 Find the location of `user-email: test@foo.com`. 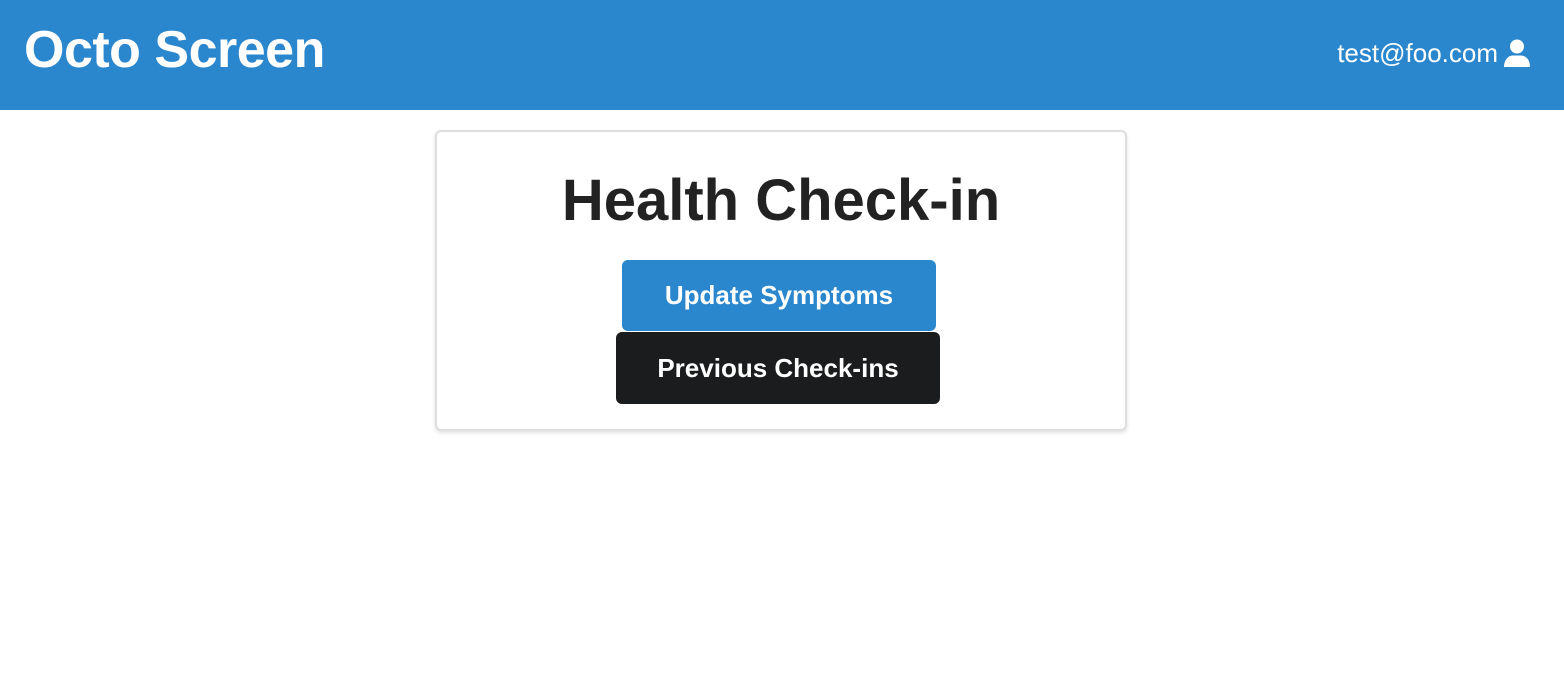

user-email: test@foo.com is located at coordinates (1417, 53).